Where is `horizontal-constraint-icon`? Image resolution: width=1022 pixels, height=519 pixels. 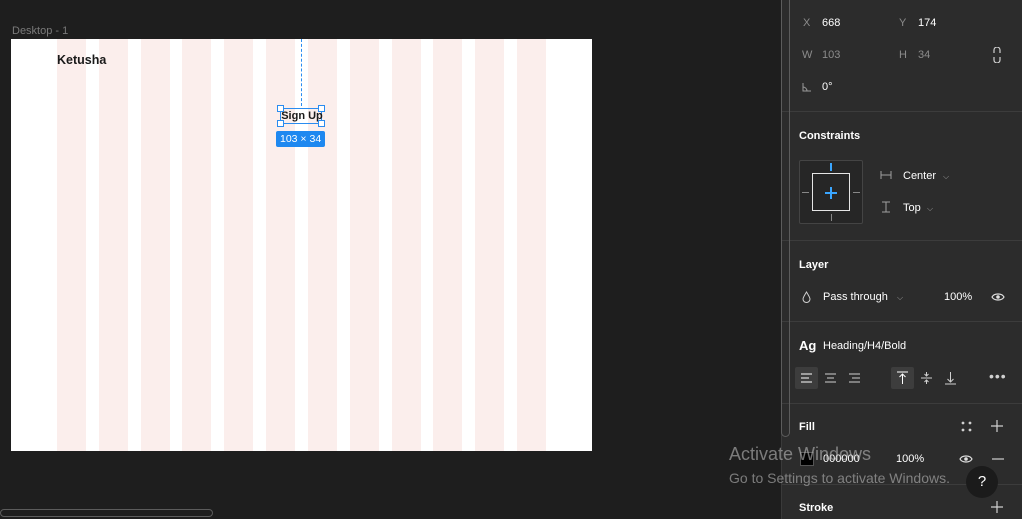 horizontal-constraint-icon is located at coordinates (886, 175).